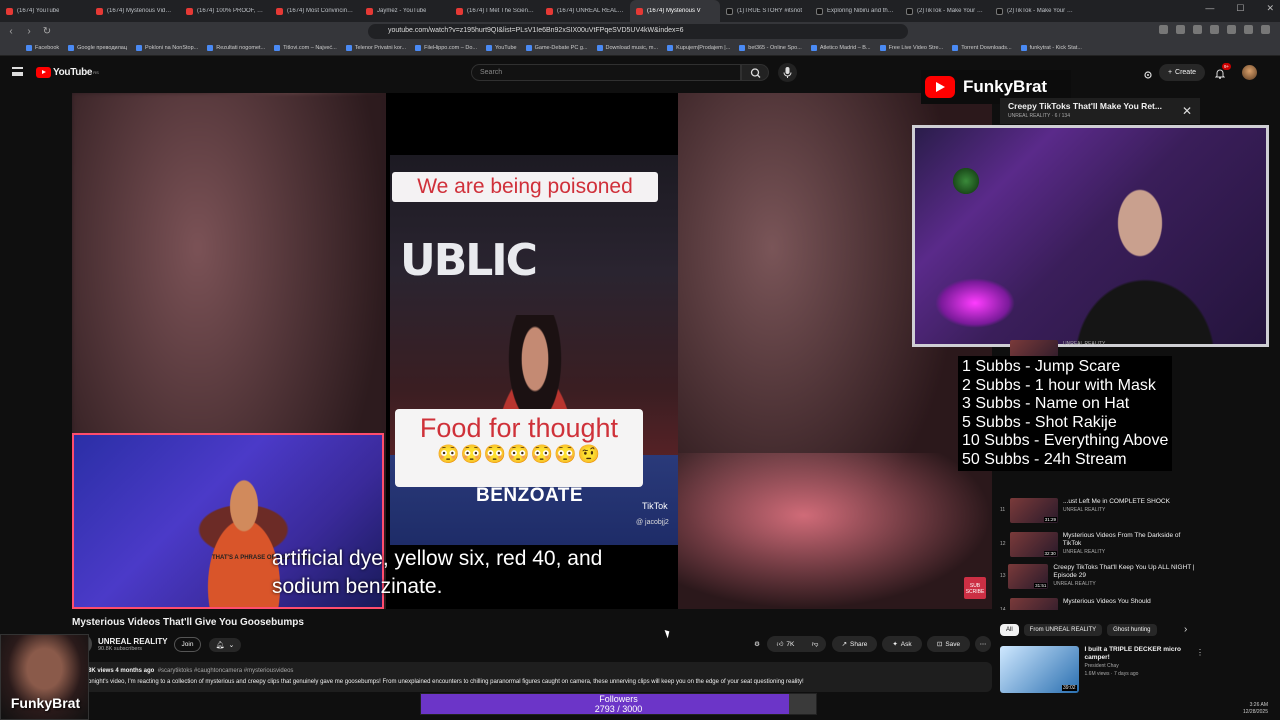  I want to click on forward-icon: ›, so click(29, 31).